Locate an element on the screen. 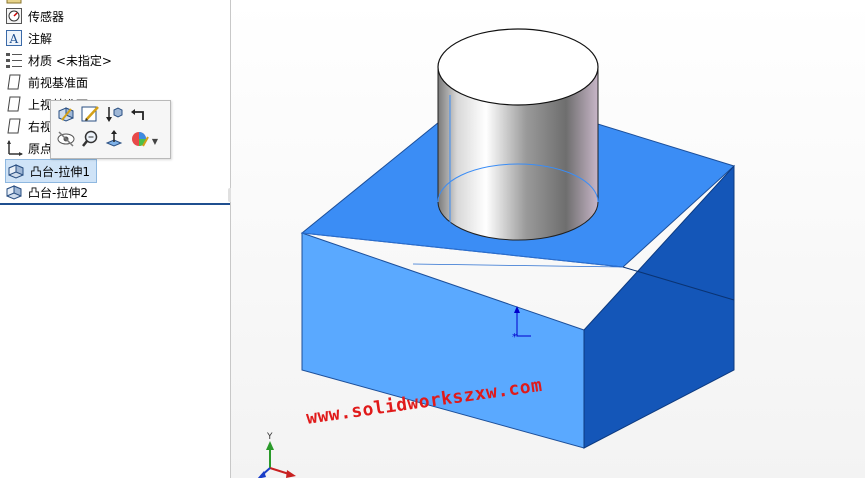 This screenshot has width=865, height=482. rollback-icon is located at coordinates (114, 116).